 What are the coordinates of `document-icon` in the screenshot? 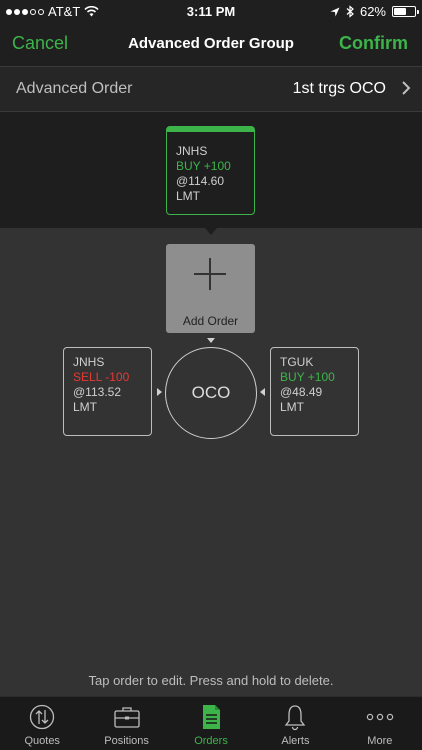 It's located at (212, 717).